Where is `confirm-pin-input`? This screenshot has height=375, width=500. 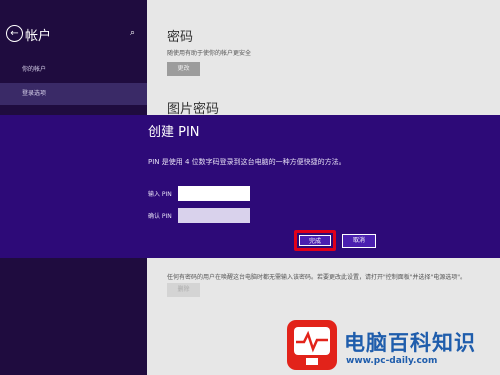
confirm-pin-input is located at coordinates (214, 215).